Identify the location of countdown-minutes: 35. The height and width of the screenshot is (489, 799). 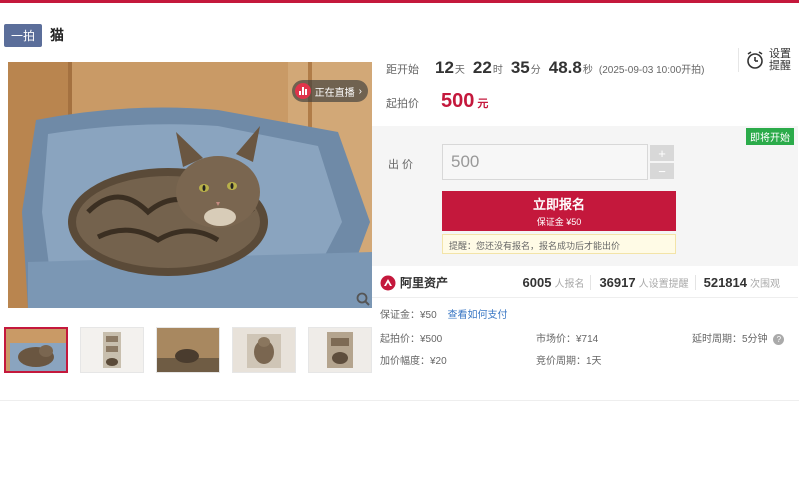
(520, 67).